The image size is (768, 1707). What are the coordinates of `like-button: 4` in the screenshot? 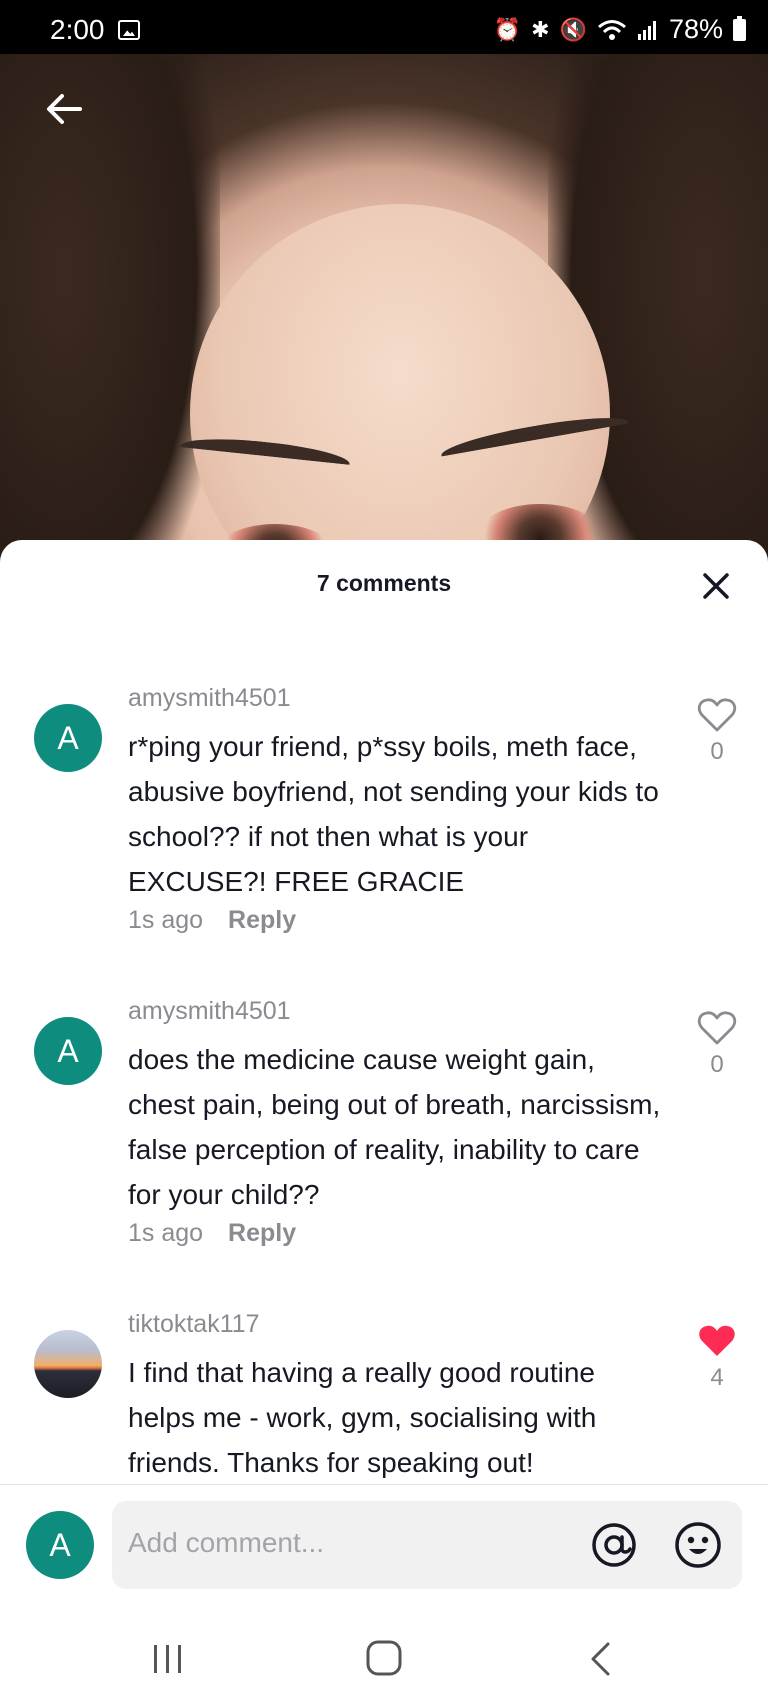 It's located at (717, 1357).